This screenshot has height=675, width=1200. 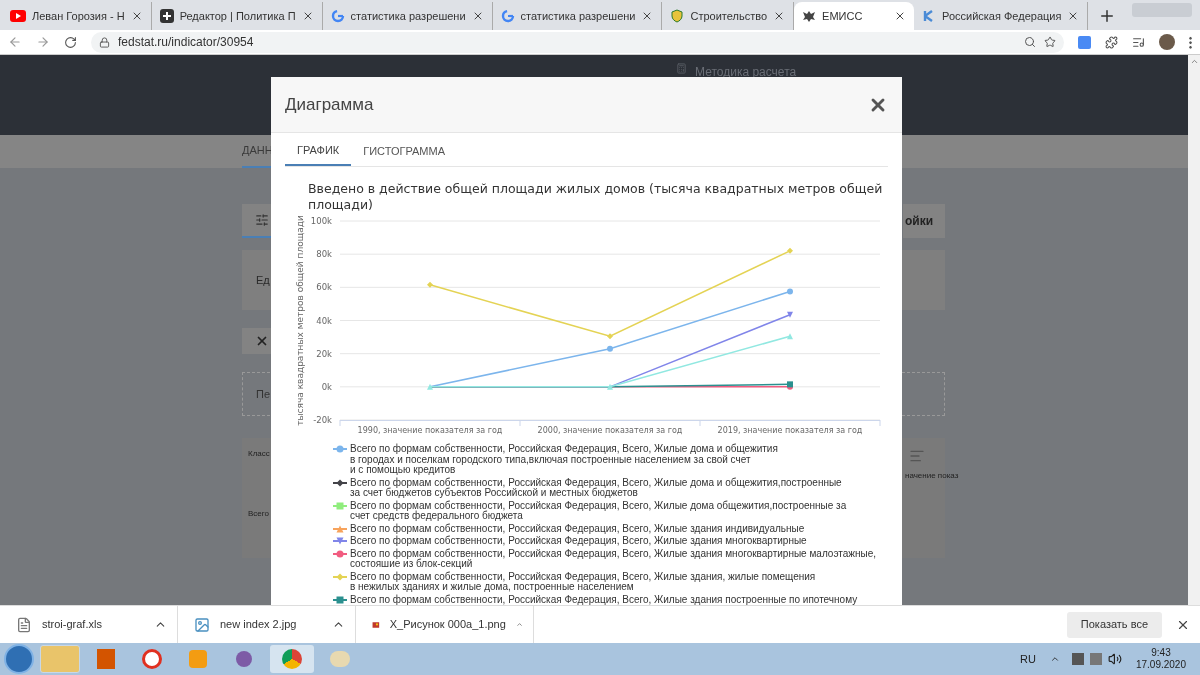 What do you see at coordinates (259, 514) in the screenshot?
I see `table-cell: Всего` at bounding box center [259, 514].